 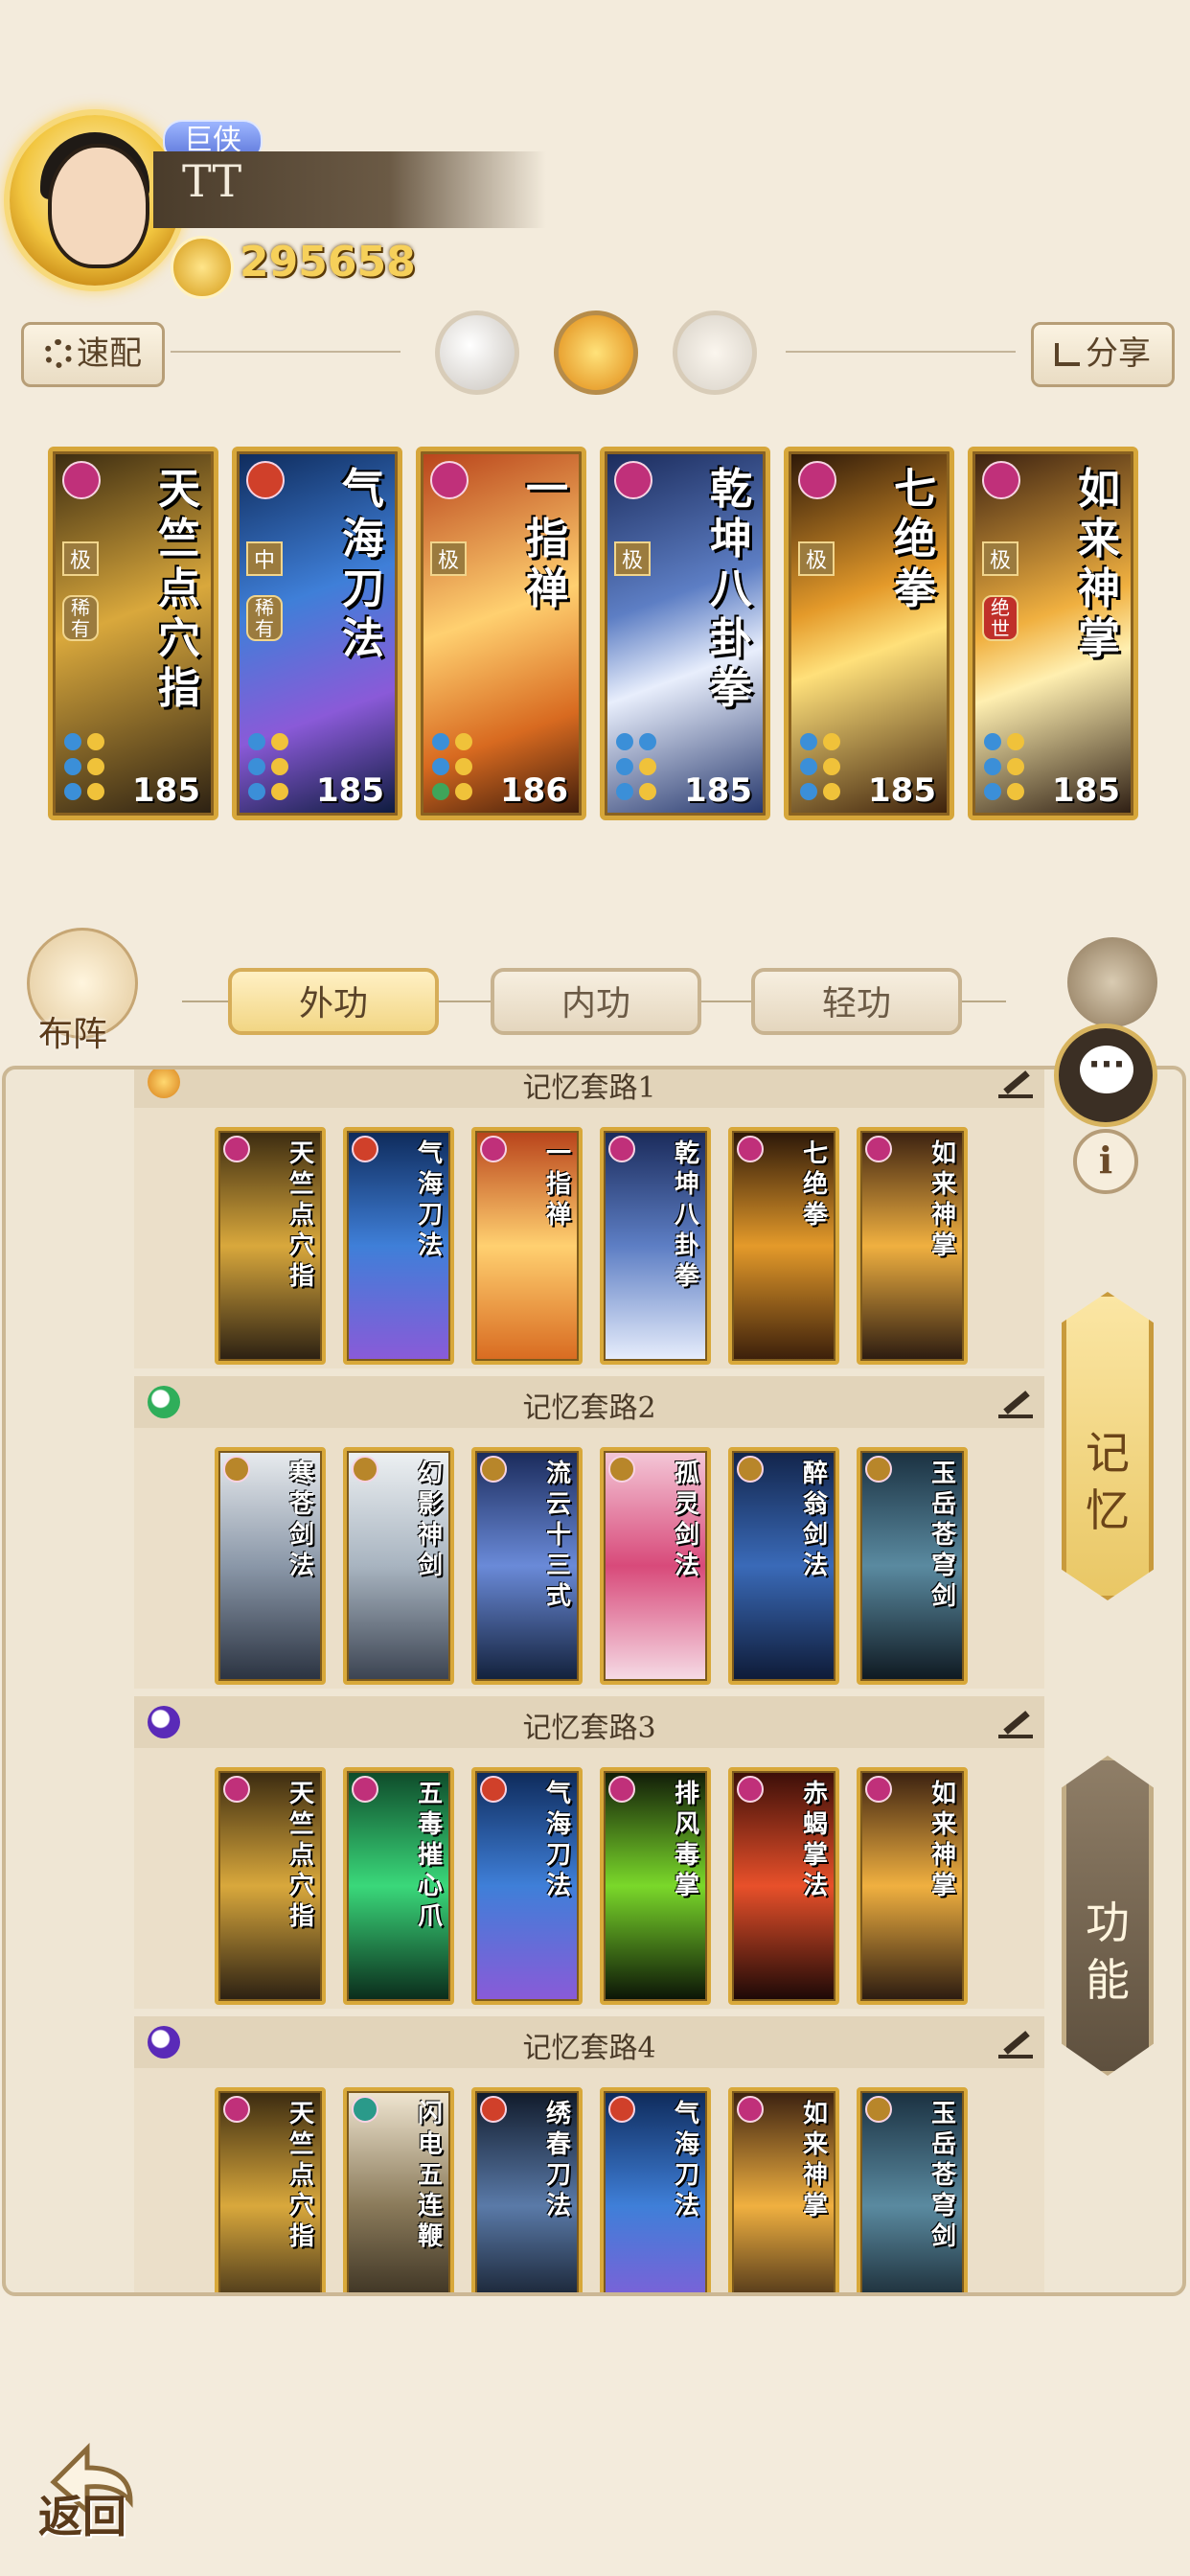 What do you see at coordinates (915, 539) in the screenshot?
I see `skill-name: 七绝拳` at bounding box center [915, 539].